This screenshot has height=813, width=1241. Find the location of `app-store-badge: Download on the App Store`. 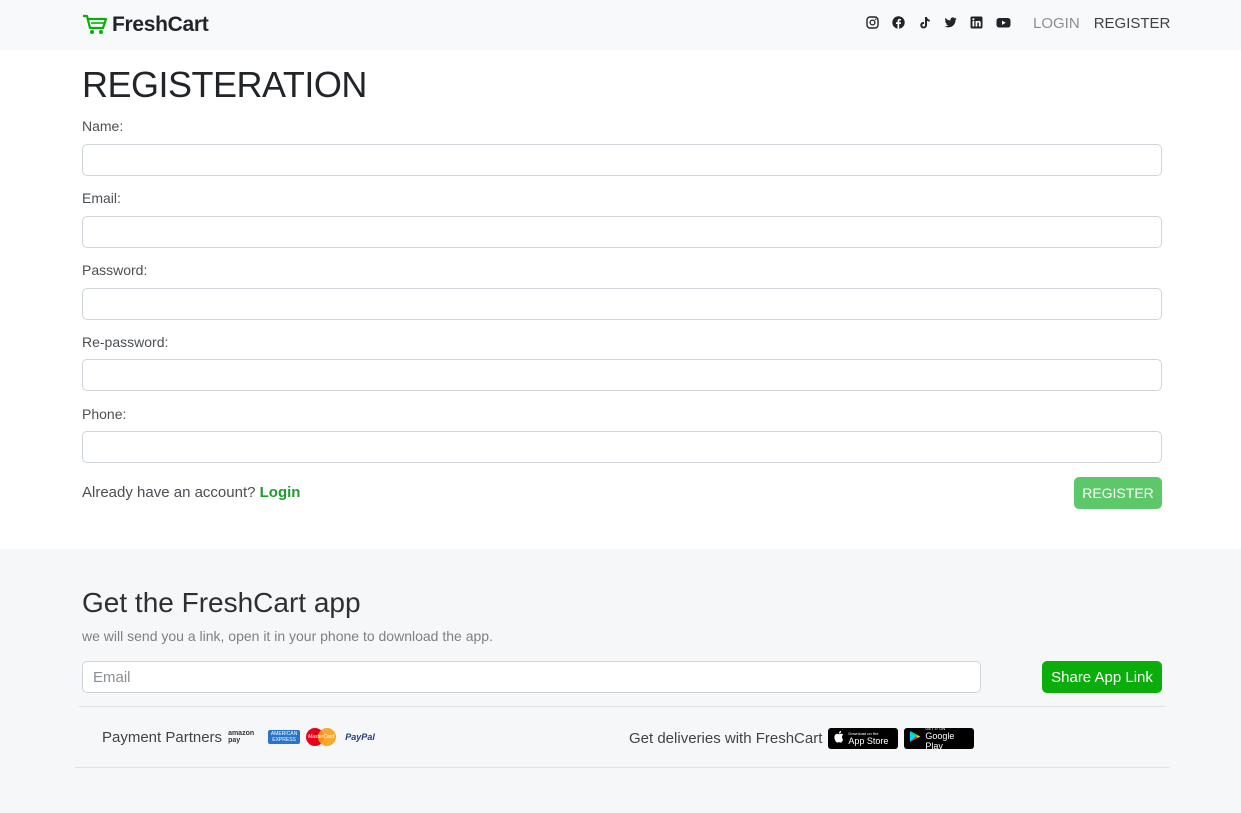

app-store-badge: Download on the App Store is located at coordinates (863, 738).